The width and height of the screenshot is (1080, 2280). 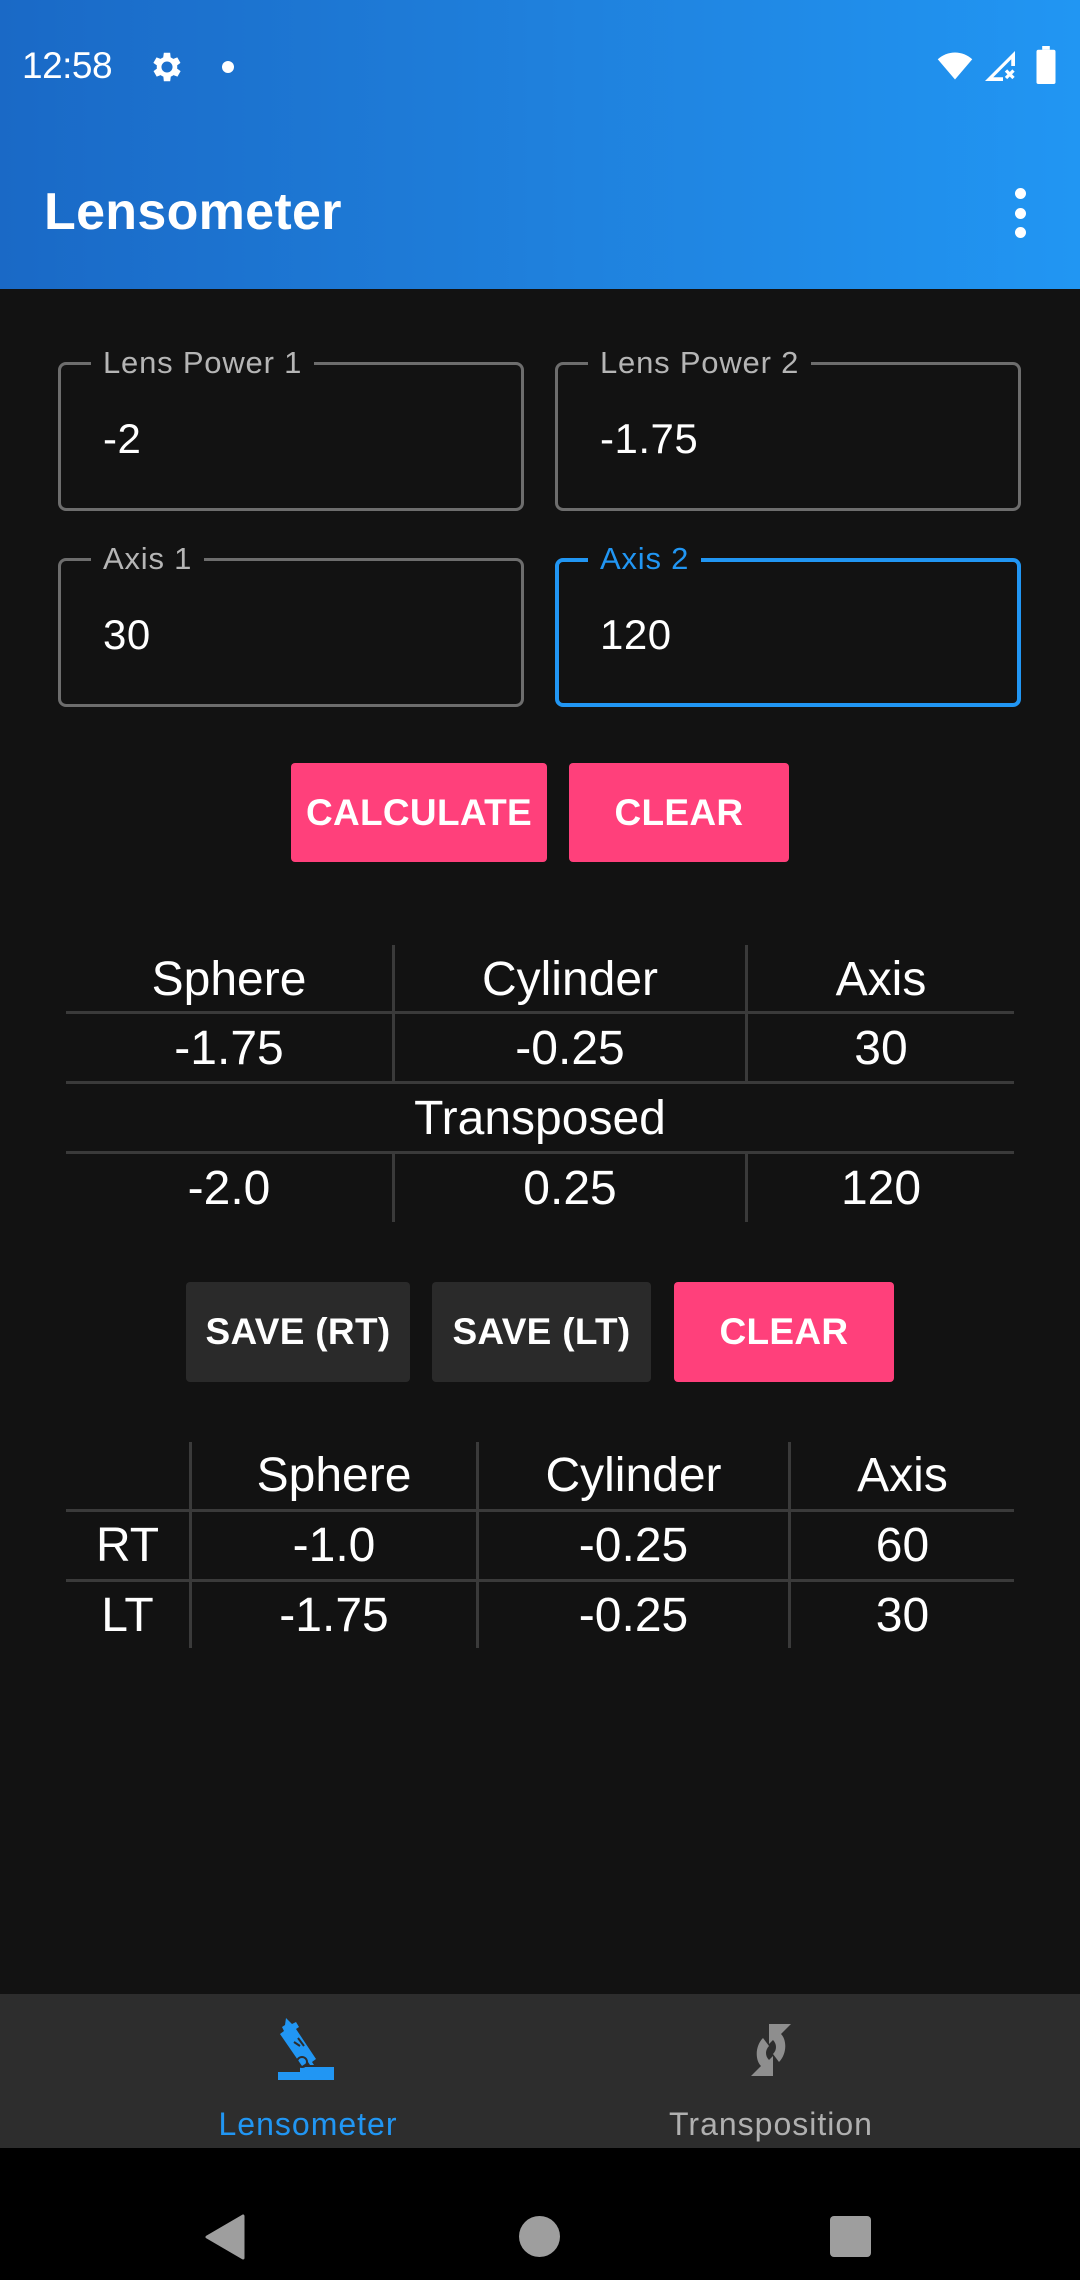 What do you see at coordinates (291, 624) in the screenshot?
I see `axis-1-field: Axis 1 30` at bounding box center [291, 624].